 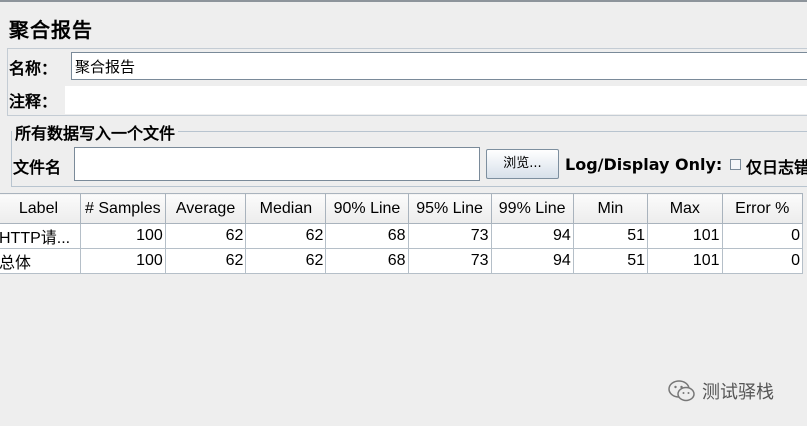 I want to click on errors-only-label: 仅日志错误, so click(x=776, y=166).